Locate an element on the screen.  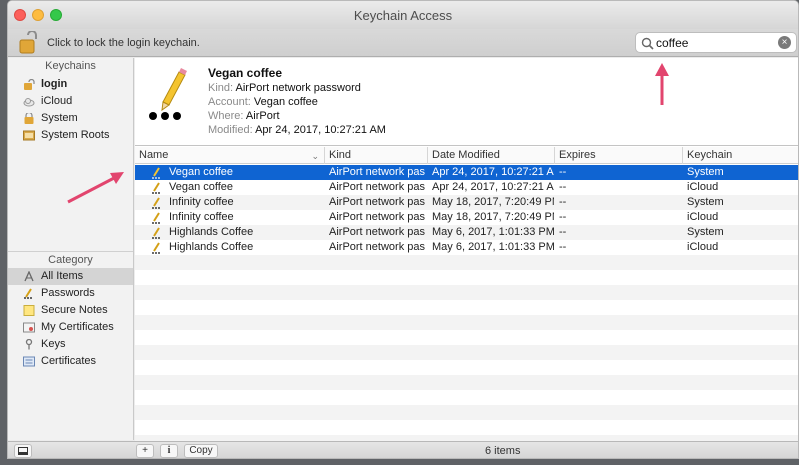
detail-kind-label: Kind: is located at coordinates (221, 88).